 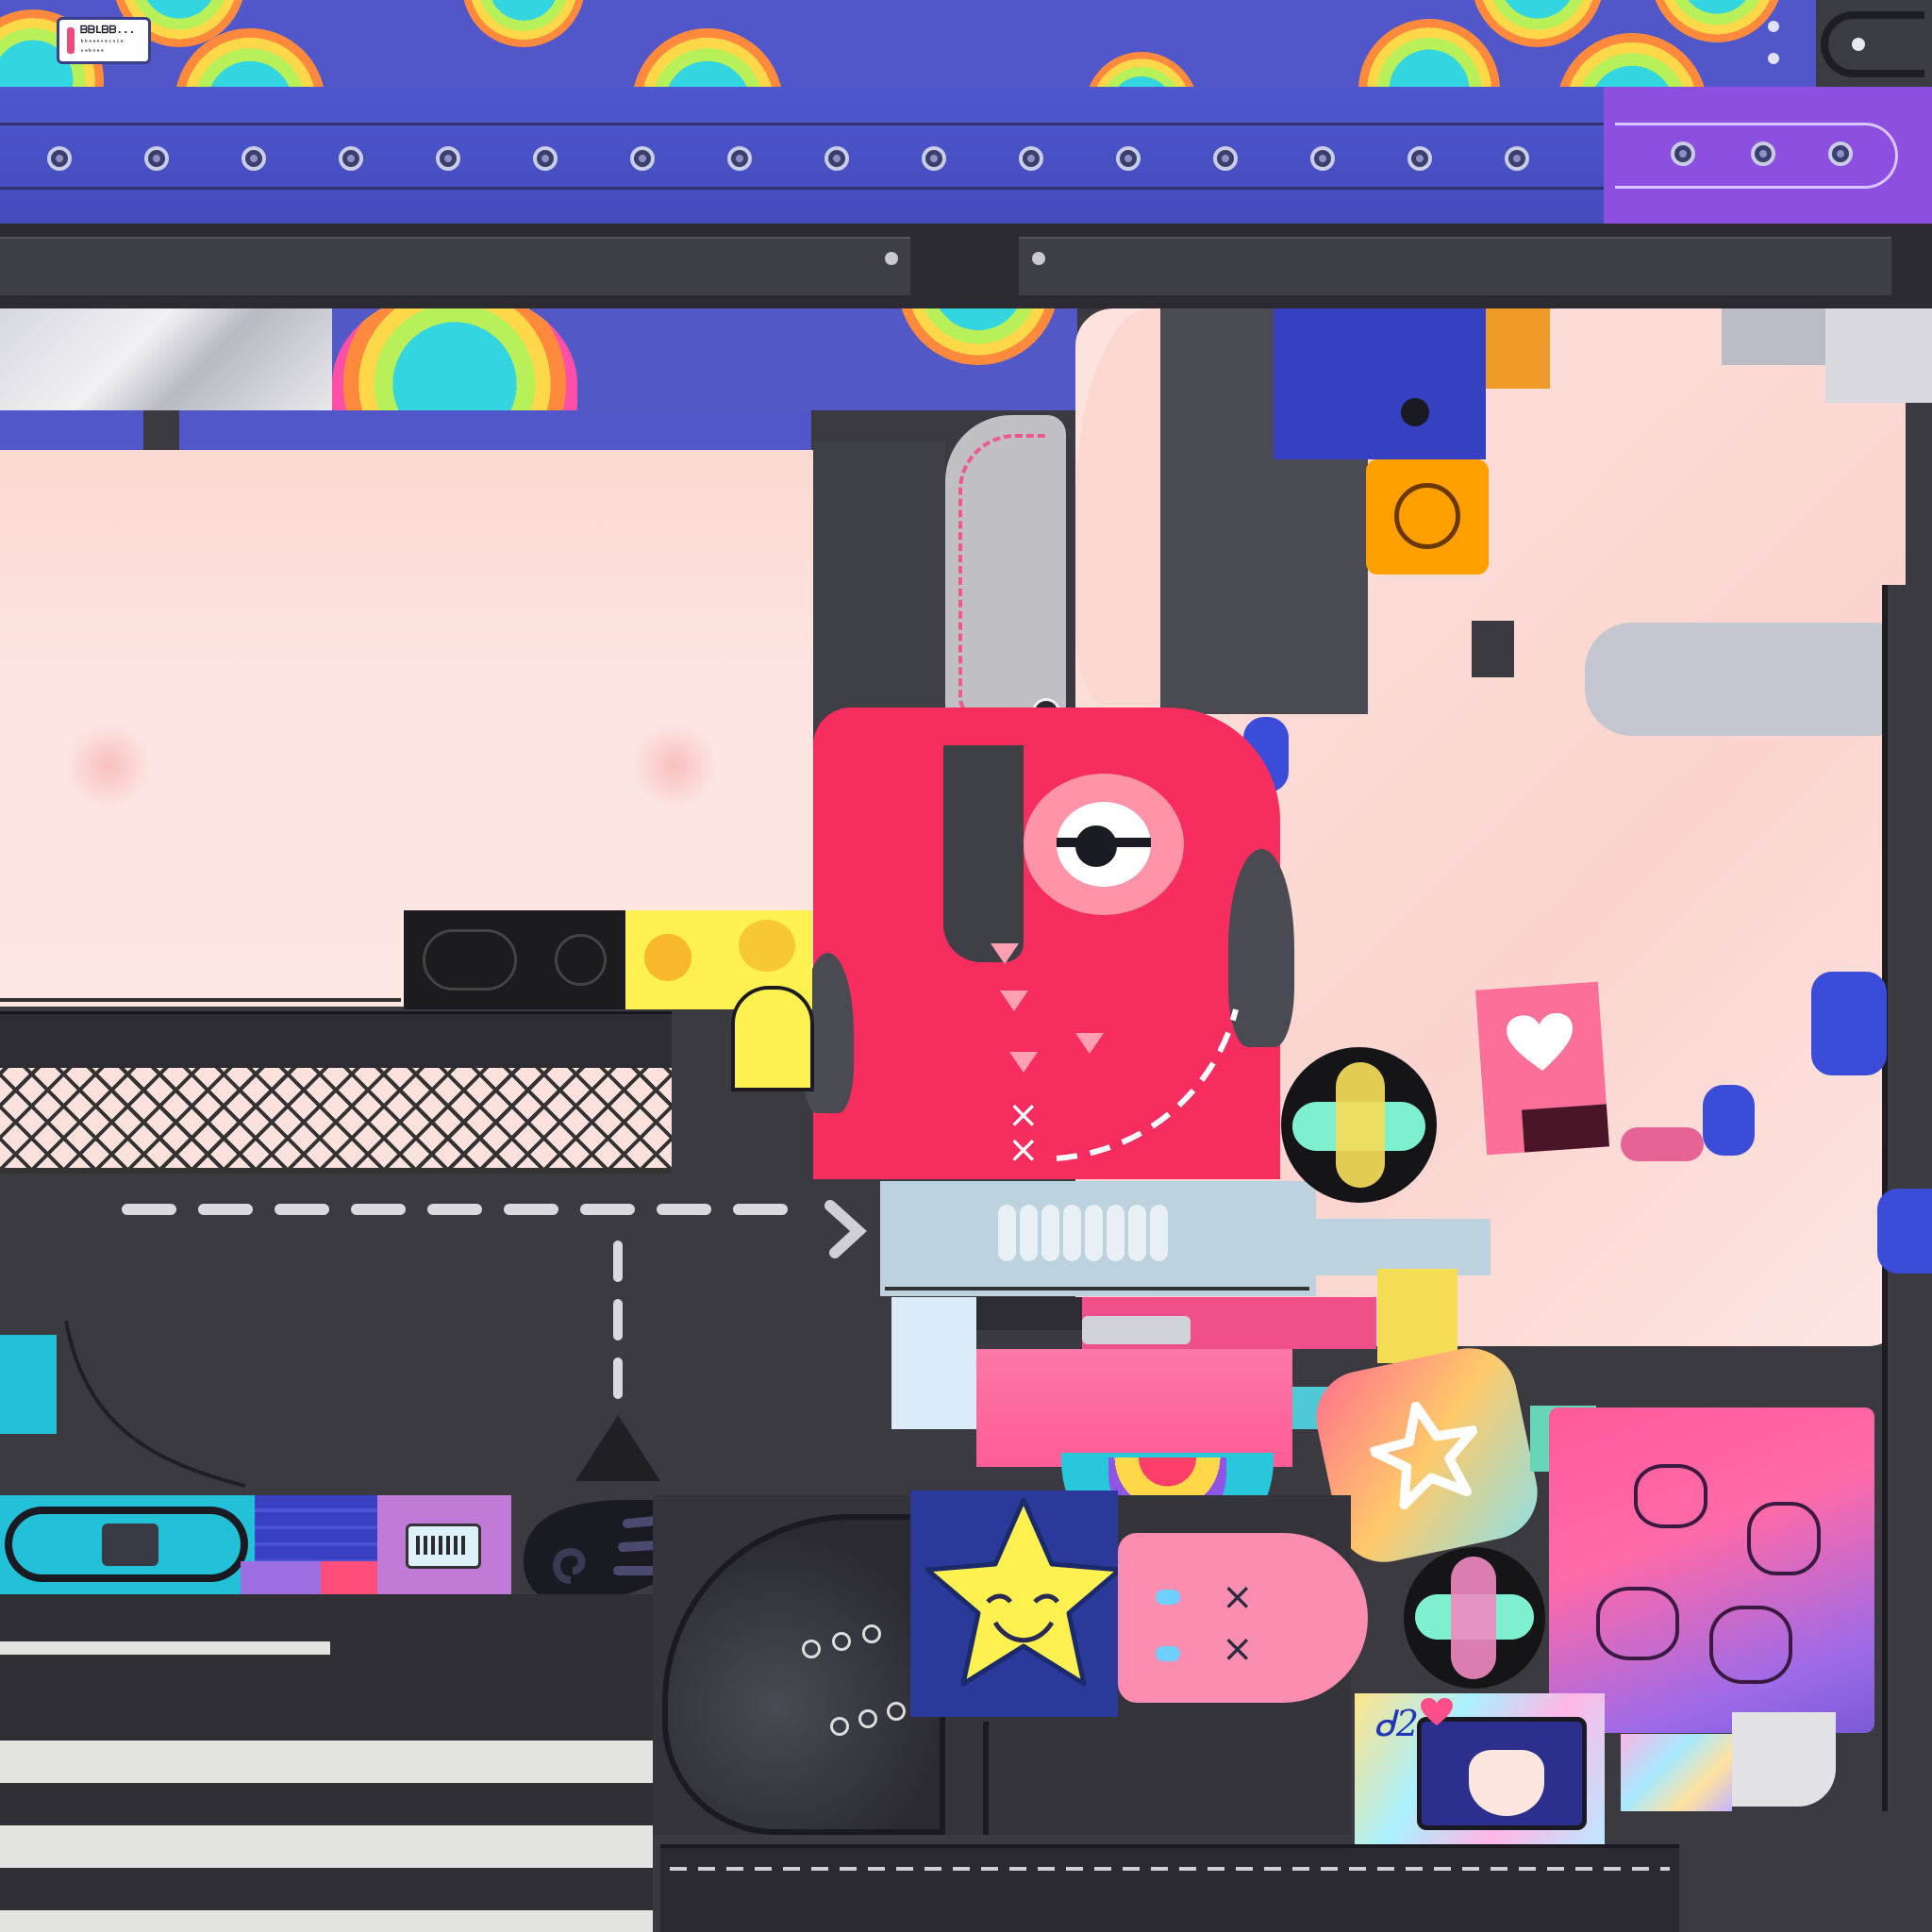 I want to click on bandage-vertical, so click(x=1361, y=1125).